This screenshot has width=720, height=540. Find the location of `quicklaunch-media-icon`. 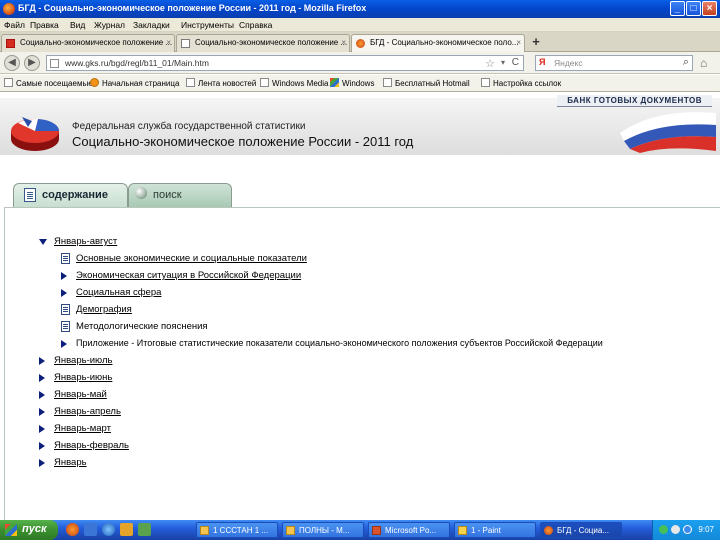

quicklaunch-media-icon is located at coordinates (126, 529).